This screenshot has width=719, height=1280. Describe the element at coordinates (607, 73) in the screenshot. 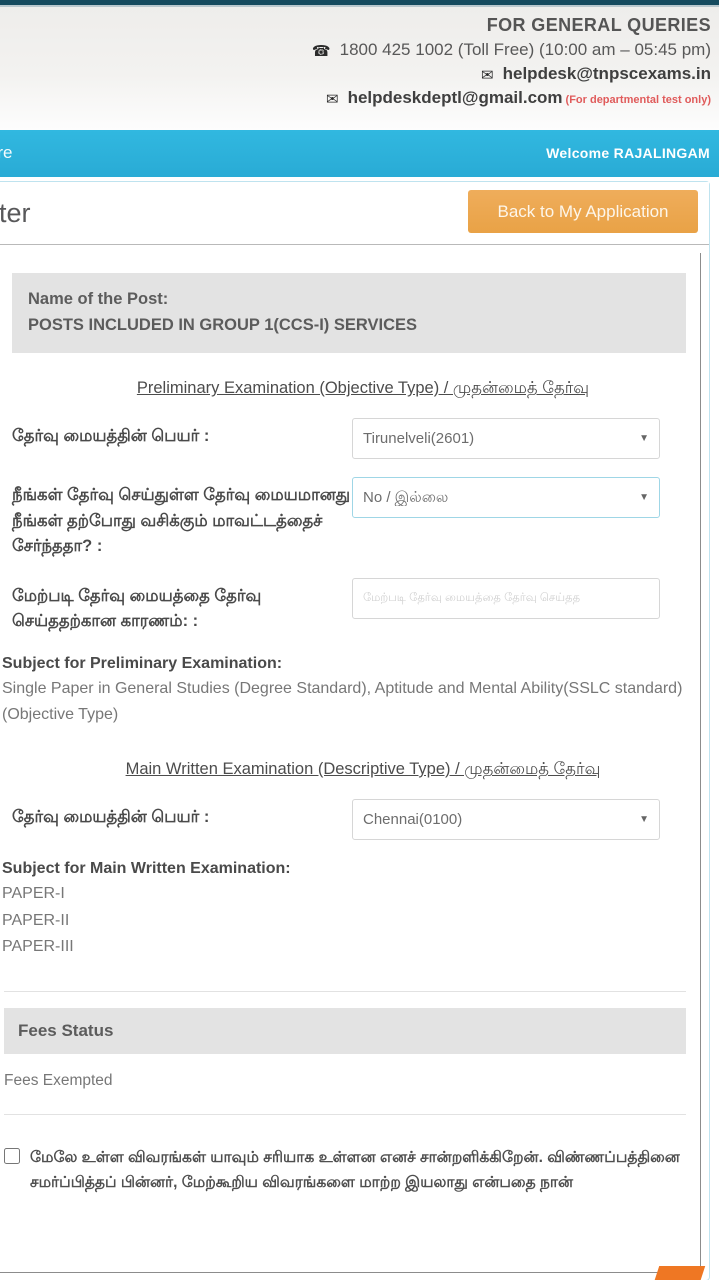

I see `email-primary: helpdesk@tnpscexams.in` at that location.